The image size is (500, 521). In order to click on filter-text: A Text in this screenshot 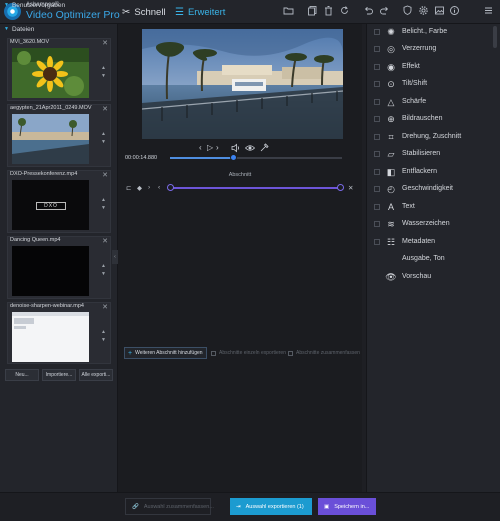, I will do `click(430, 206)`.